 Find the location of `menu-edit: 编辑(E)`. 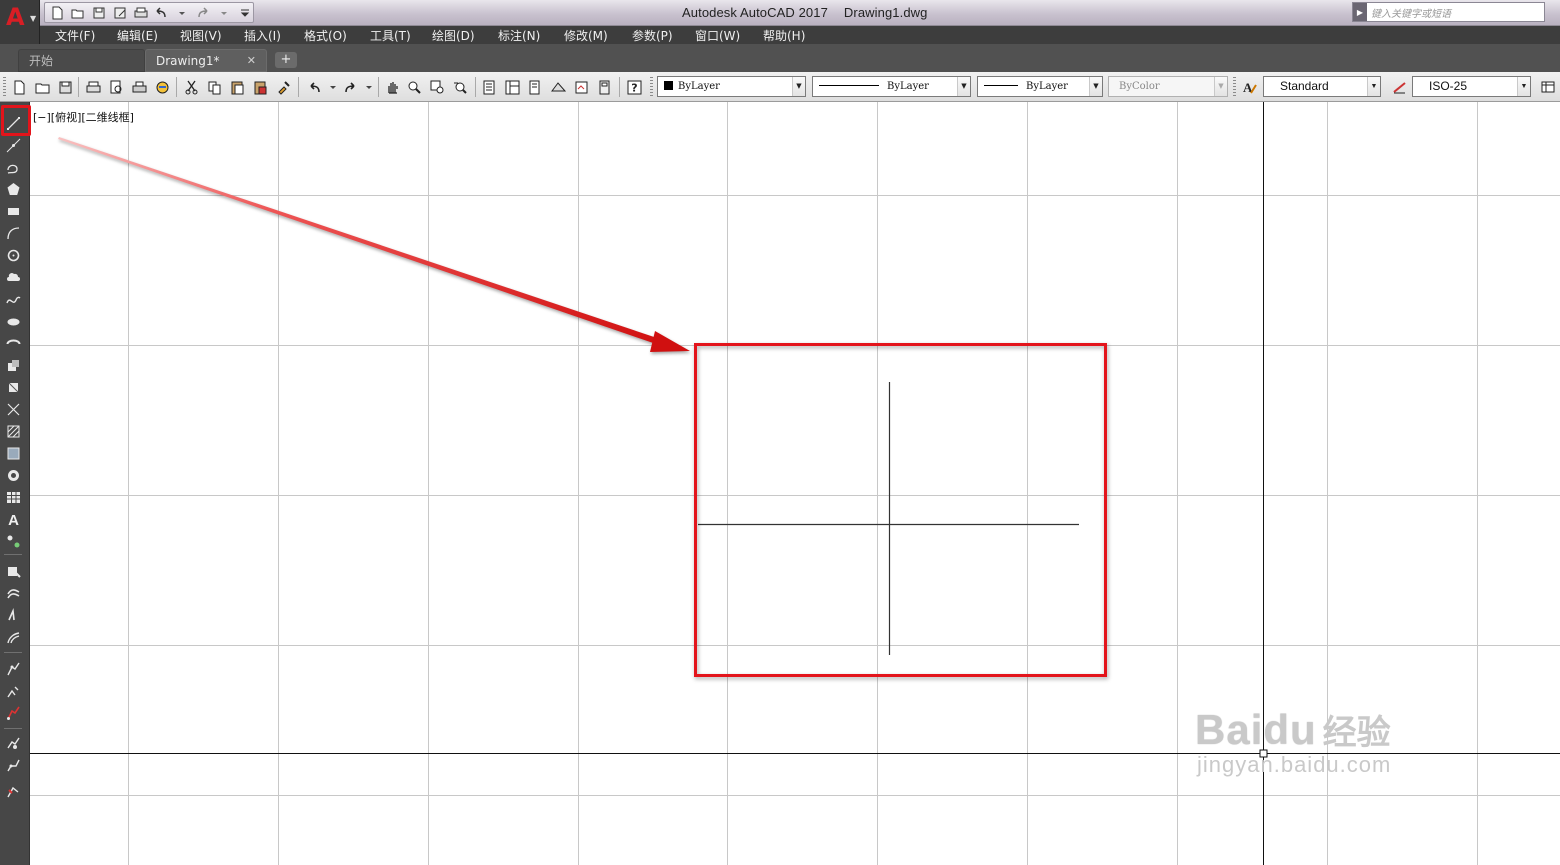

menu-edit: 编辑(E) is located at coordinates (137, 35).